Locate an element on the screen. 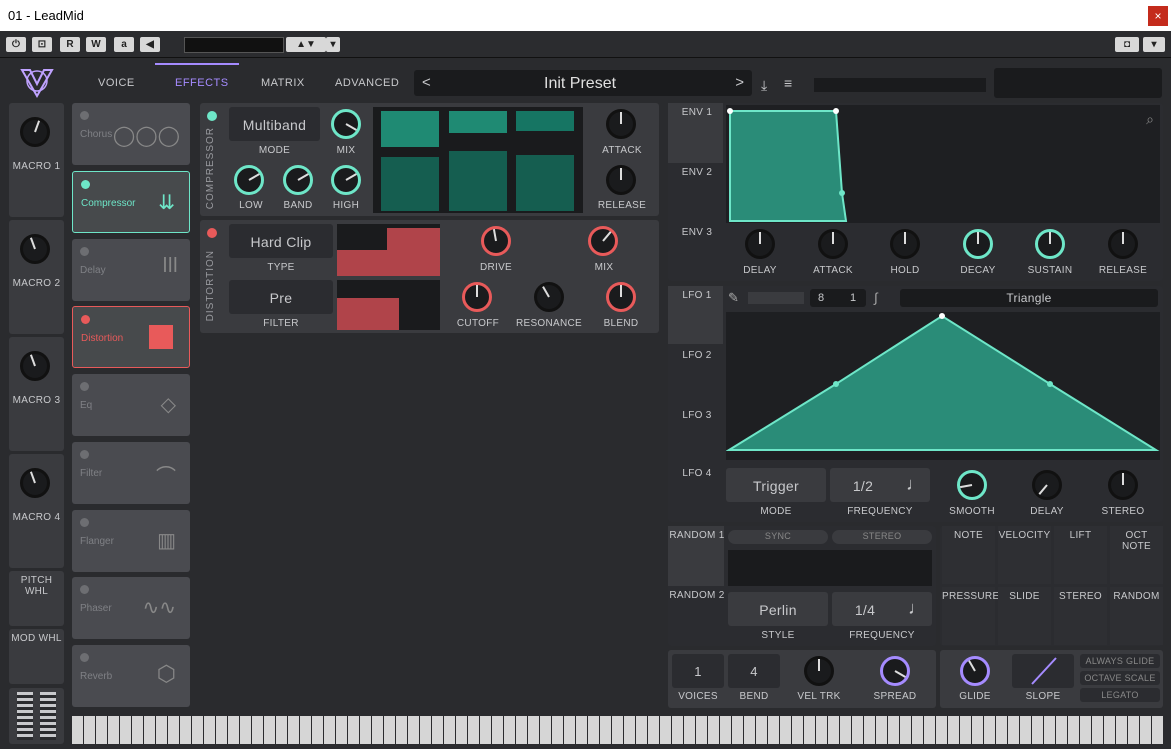 The image size is (1171, 749). env-delay-knob is located at coordinates (760, 244).